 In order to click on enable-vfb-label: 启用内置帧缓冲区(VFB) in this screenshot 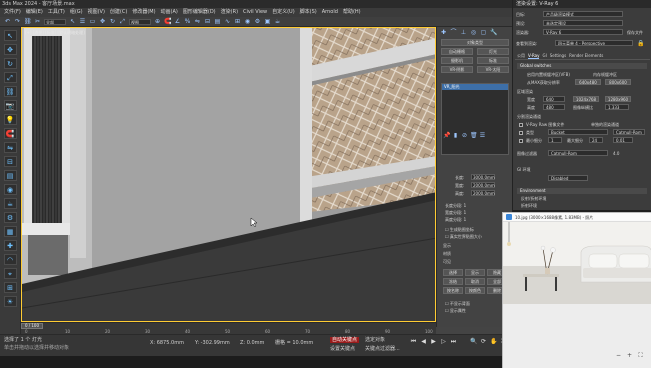, I will do `click(548, 74)`.